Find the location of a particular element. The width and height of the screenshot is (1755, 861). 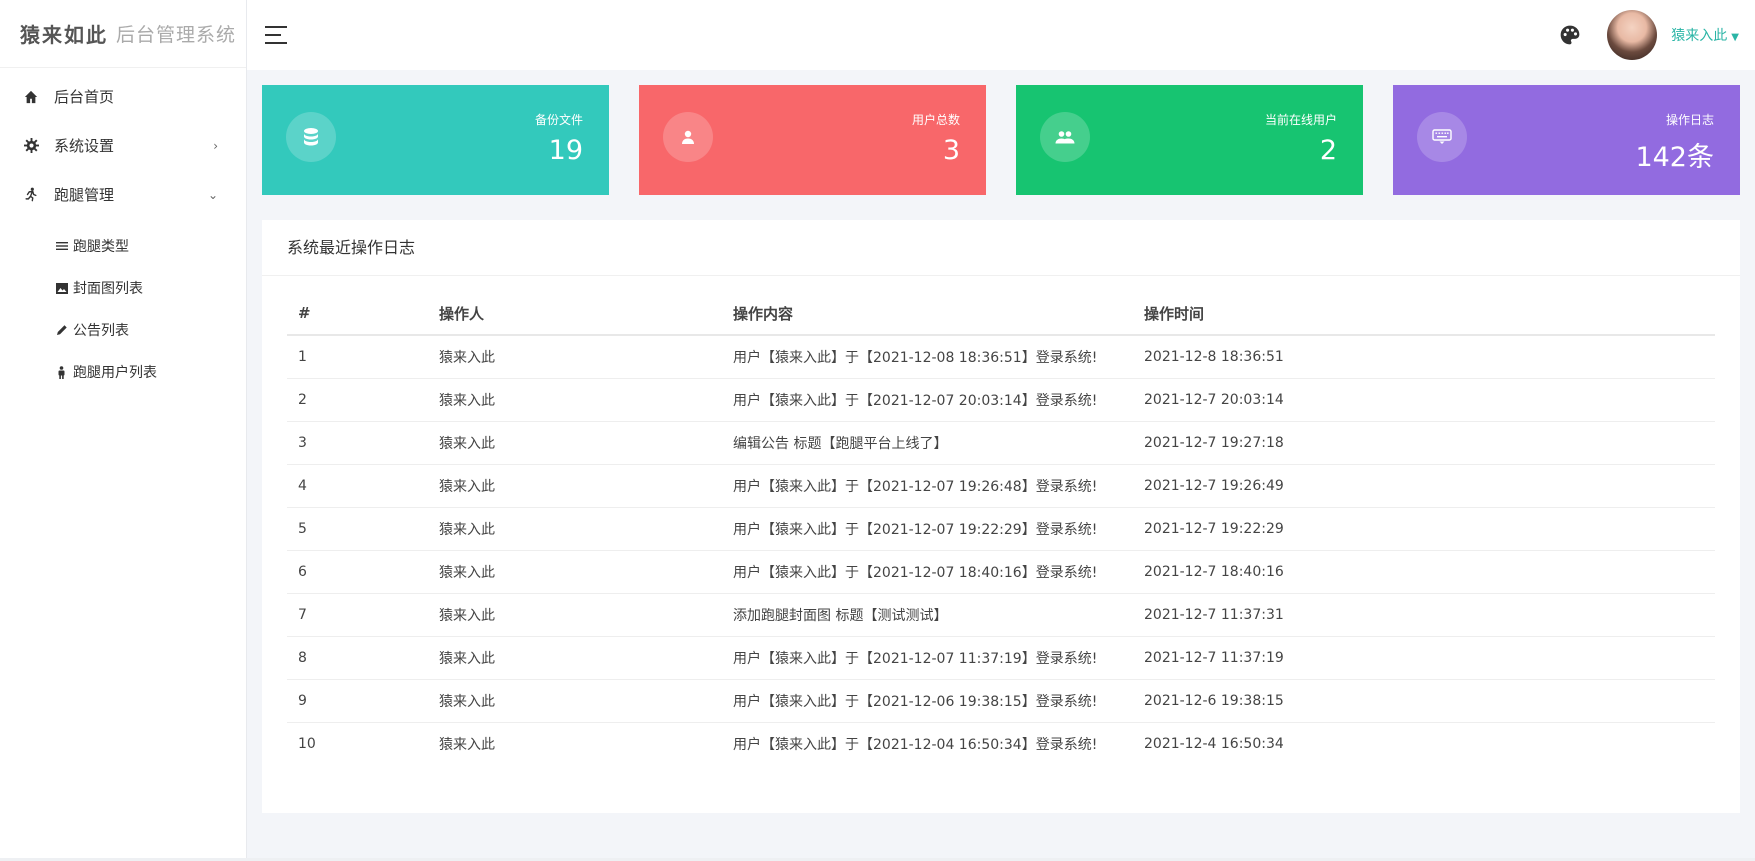

sidebar-subitem-label: 公告列表 is located at coordinates (101, 331).